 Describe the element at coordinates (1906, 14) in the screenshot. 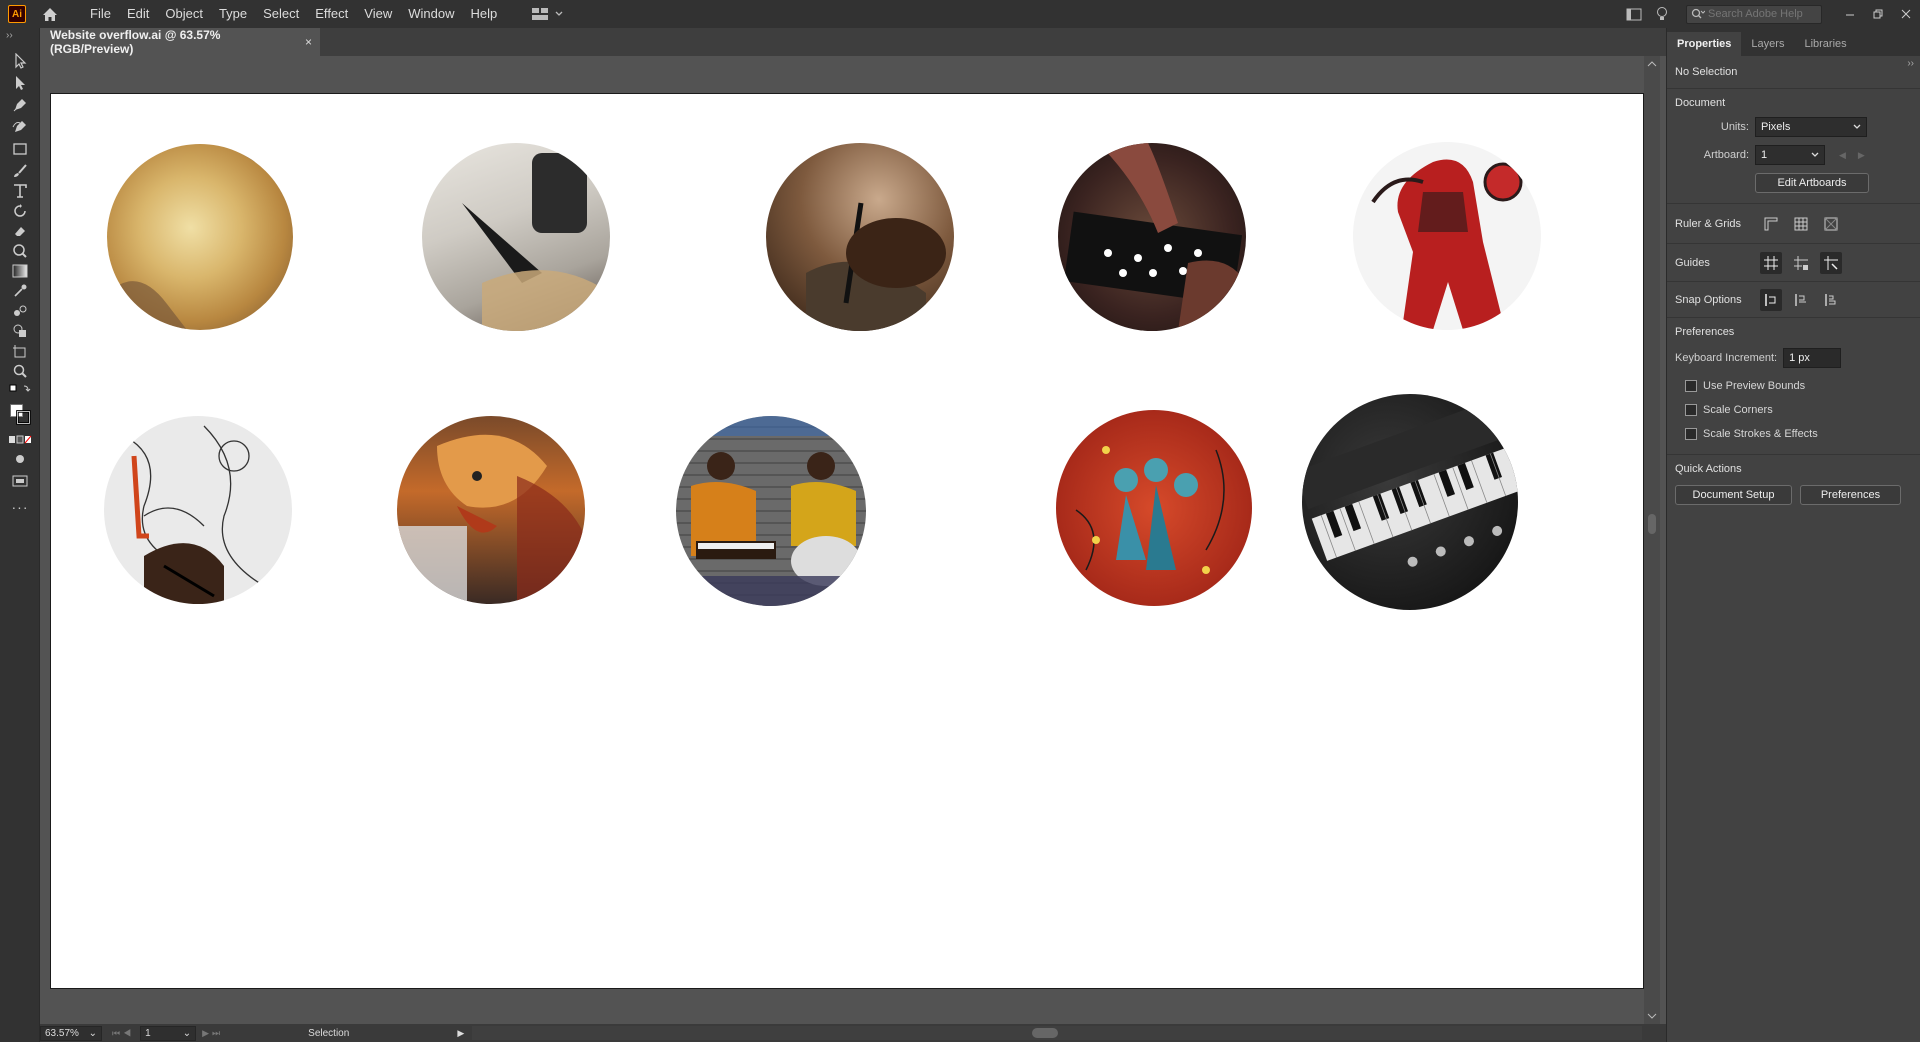

I see `close-window-button` at that location.